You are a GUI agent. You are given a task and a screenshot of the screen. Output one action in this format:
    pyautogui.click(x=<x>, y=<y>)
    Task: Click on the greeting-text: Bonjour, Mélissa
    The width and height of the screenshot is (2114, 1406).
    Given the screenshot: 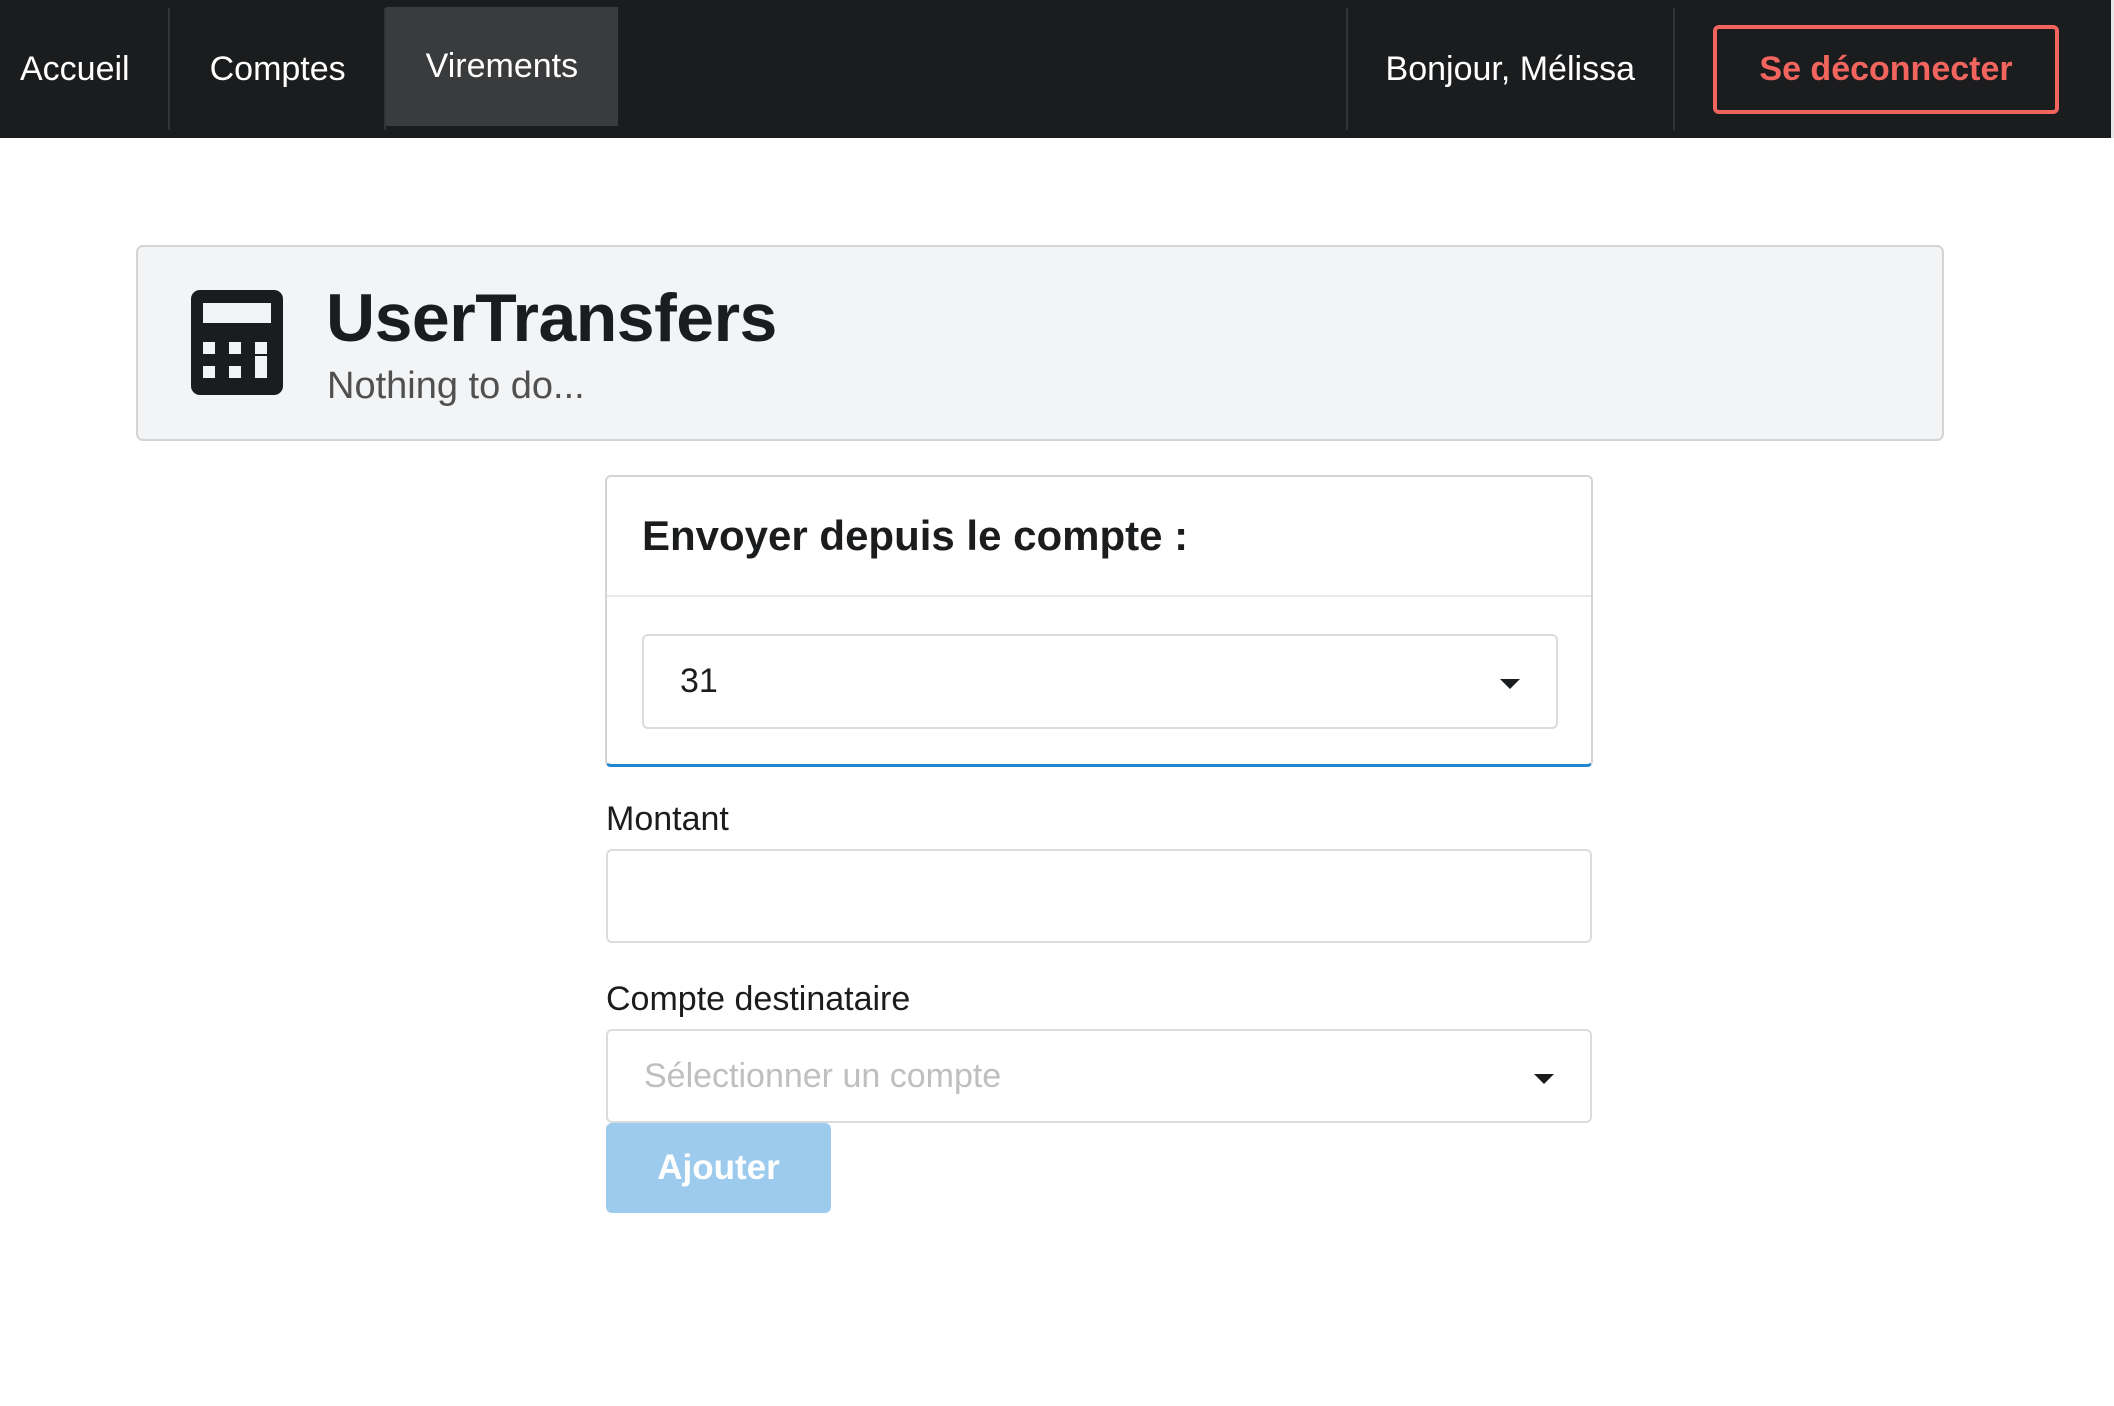 What is the action you would take?
    pyautogui.click(x=1510, y=68)
    